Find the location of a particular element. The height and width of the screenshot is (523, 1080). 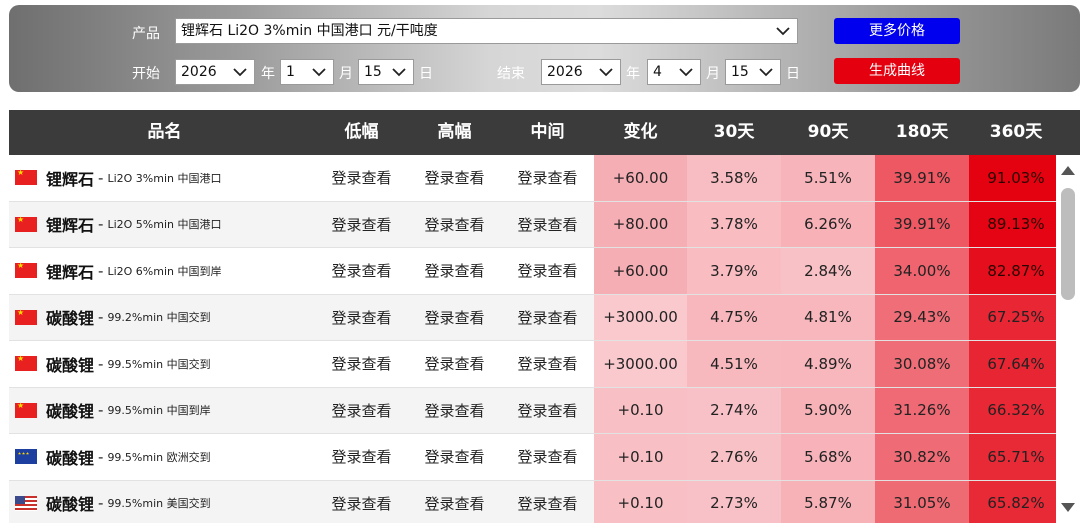

product-name-cell: 碳酸锂-99.5%min 欧洲交到 is located at coordinates (162, 457).